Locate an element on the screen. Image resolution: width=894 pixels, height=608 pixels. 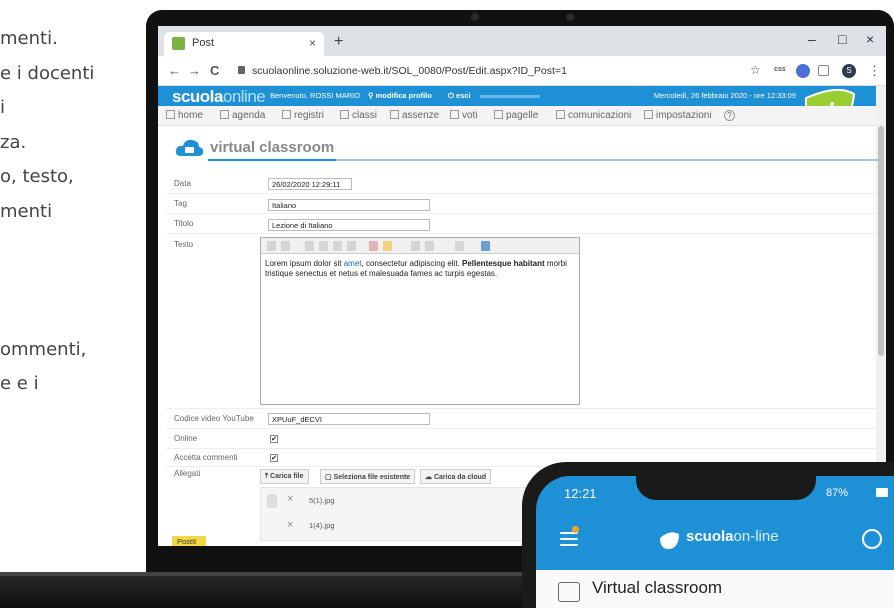
cloud-upload-button: ☁ Carica da cloud is located at coordinates (456, 476).